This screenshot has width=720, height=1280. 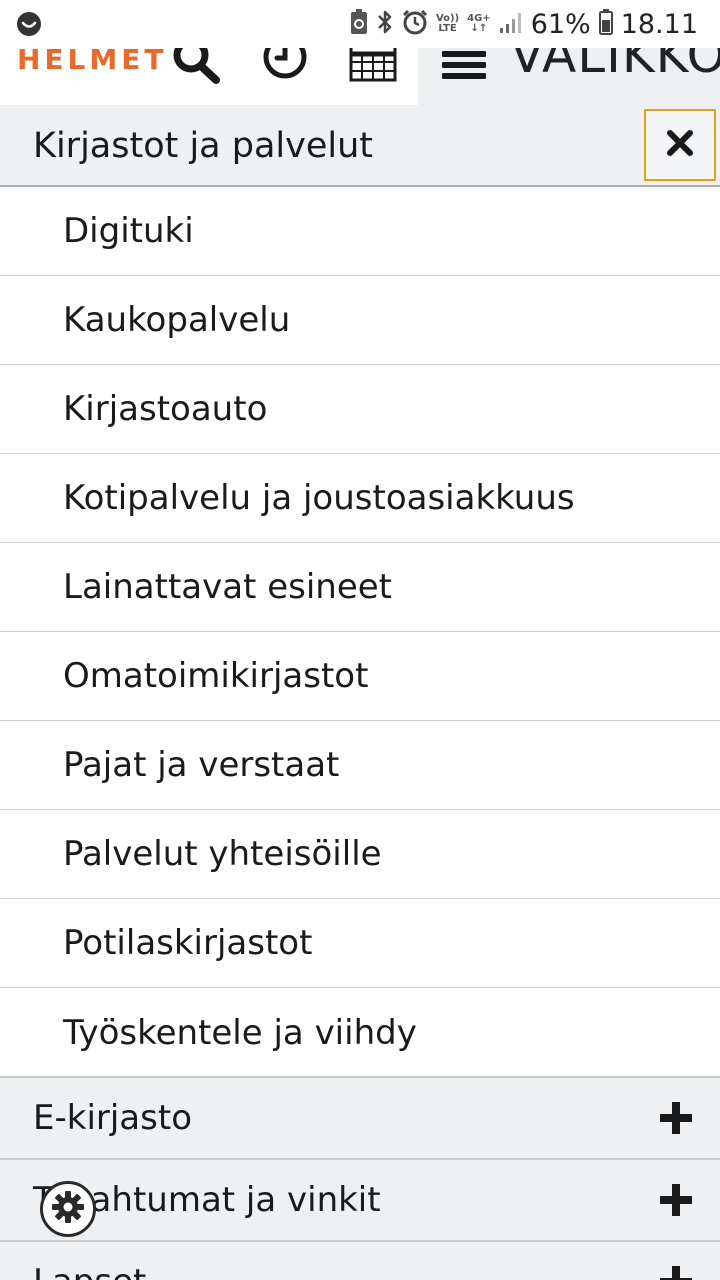 I want to click on settings-button, so click(x=68, y=1209).